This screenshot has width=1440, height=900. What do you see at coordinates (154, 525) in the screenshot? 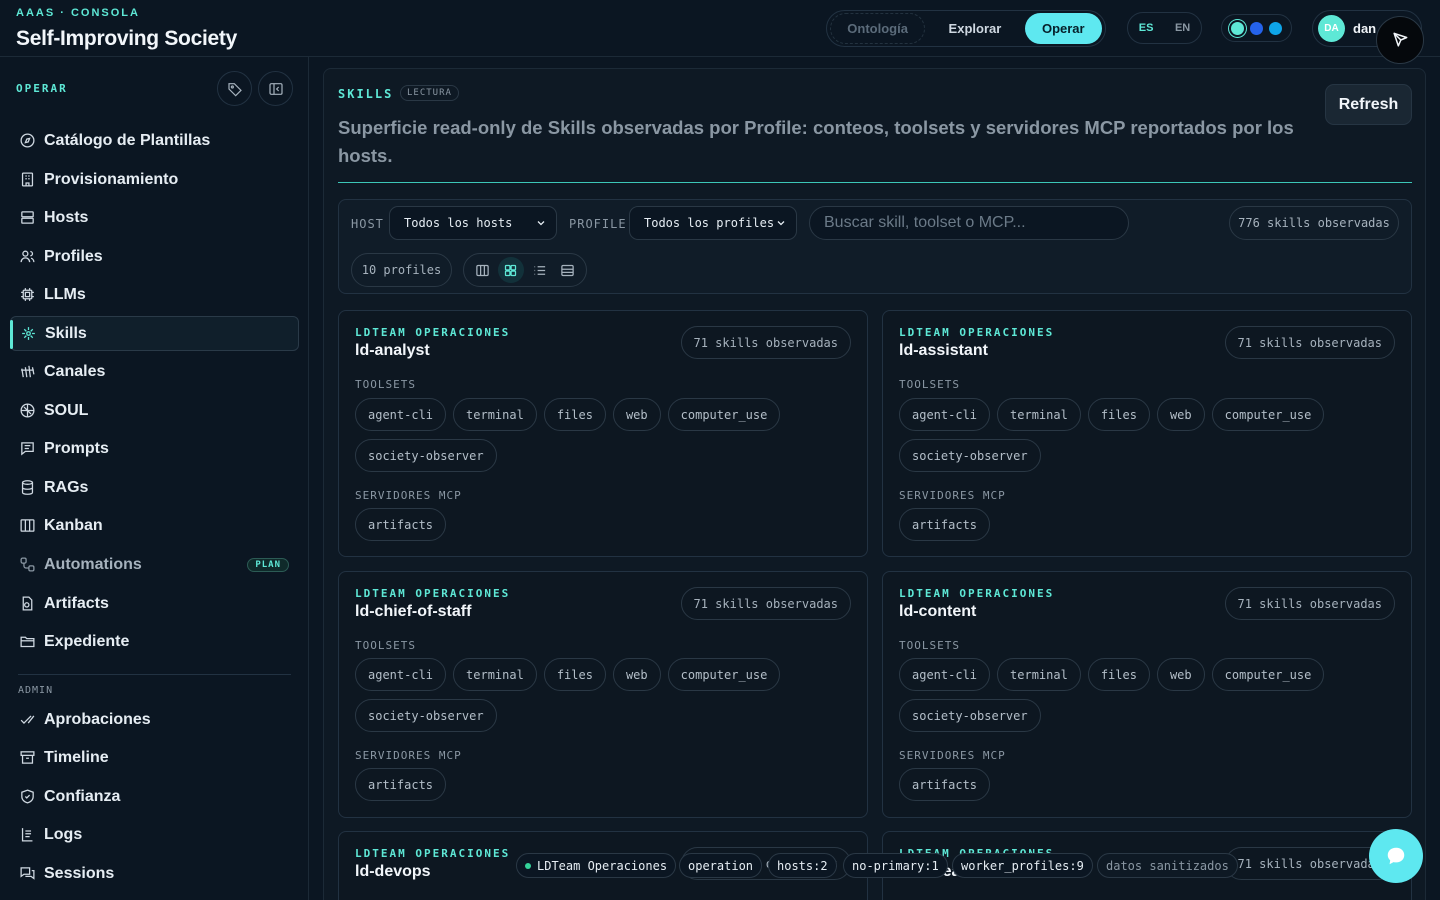
I see `sidebar-item-kanban: Kanban` at bounding box center [154, 525].